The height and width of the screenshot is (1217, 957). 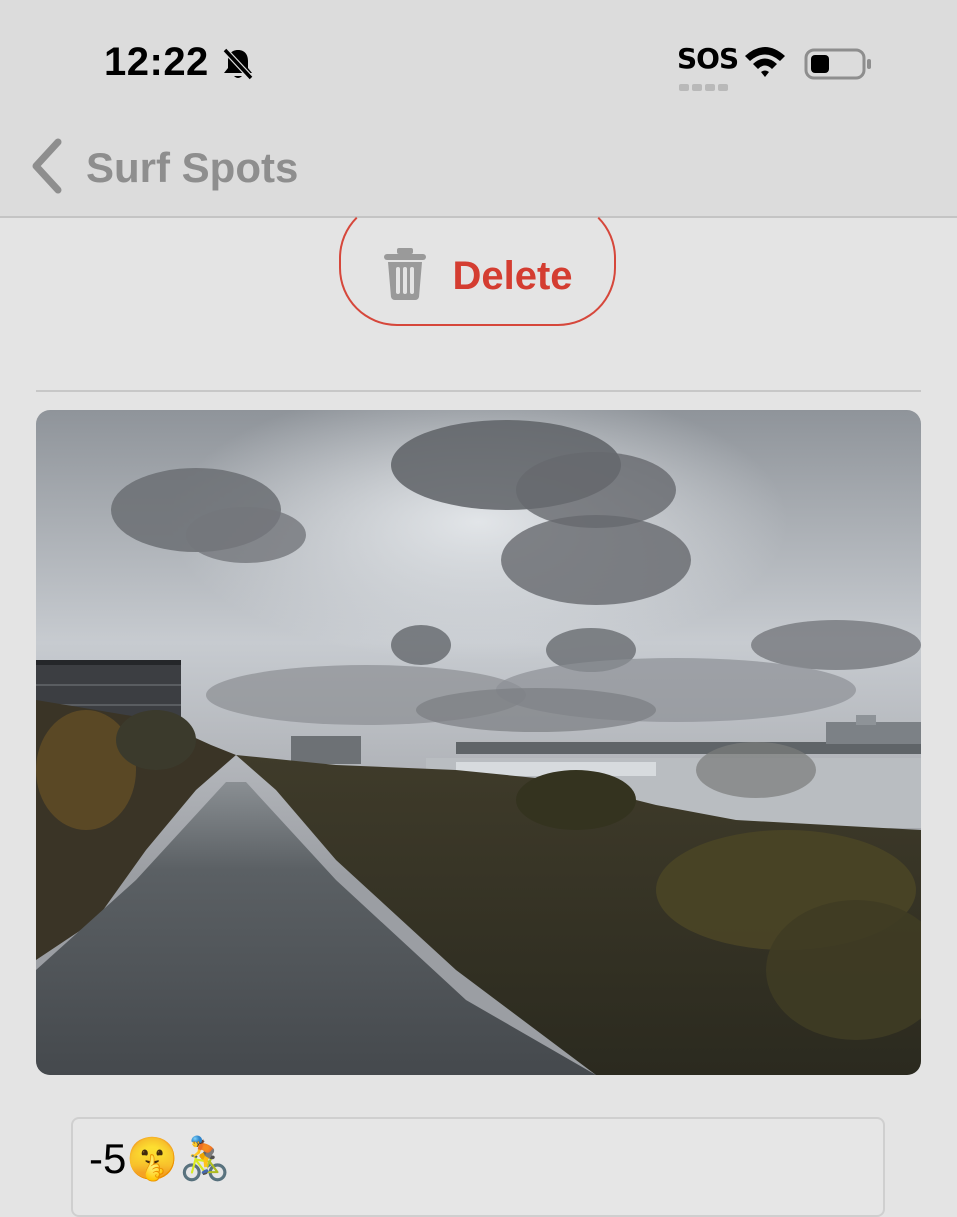 I want to click on clock-time: 12:22, so click(x=156, y=62).